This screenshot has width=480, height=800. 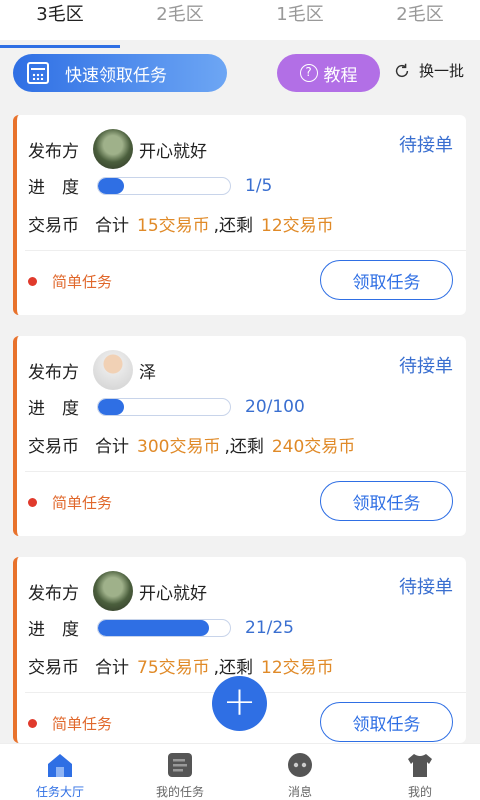 I want to click on tab-2mao: 2毛区, so click(x=180, y=20).